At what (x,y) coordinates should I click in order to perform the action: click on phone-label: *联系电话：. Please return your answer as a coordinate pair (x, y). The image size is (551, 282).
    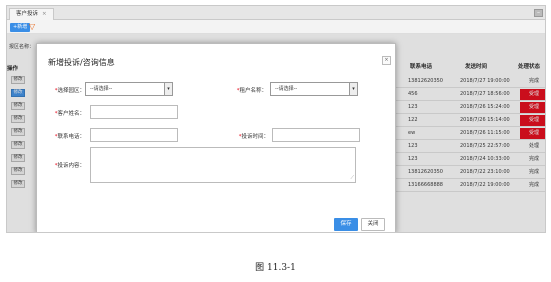
    Looking at the image, I should click on (69, 137).